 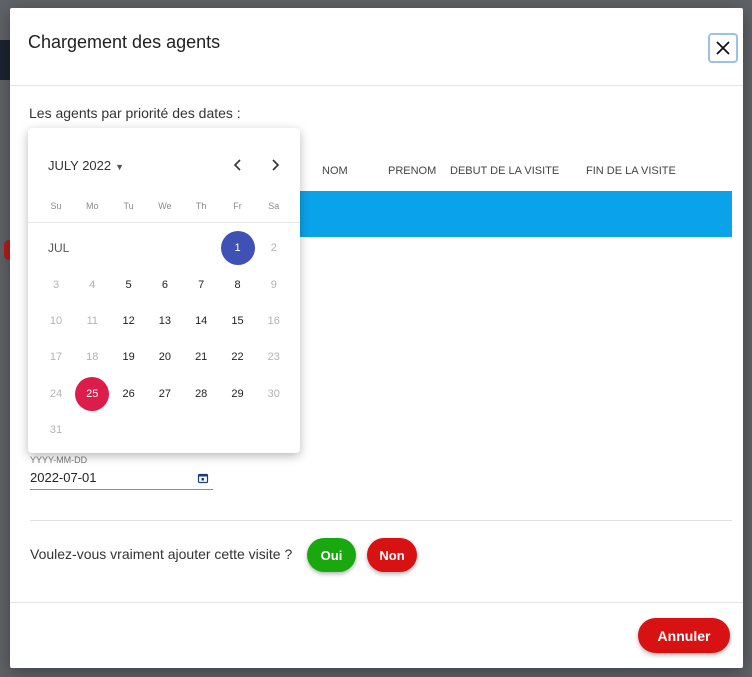 I want to click on dialog-title: Chargement des agents, so click(x=124, y=42).